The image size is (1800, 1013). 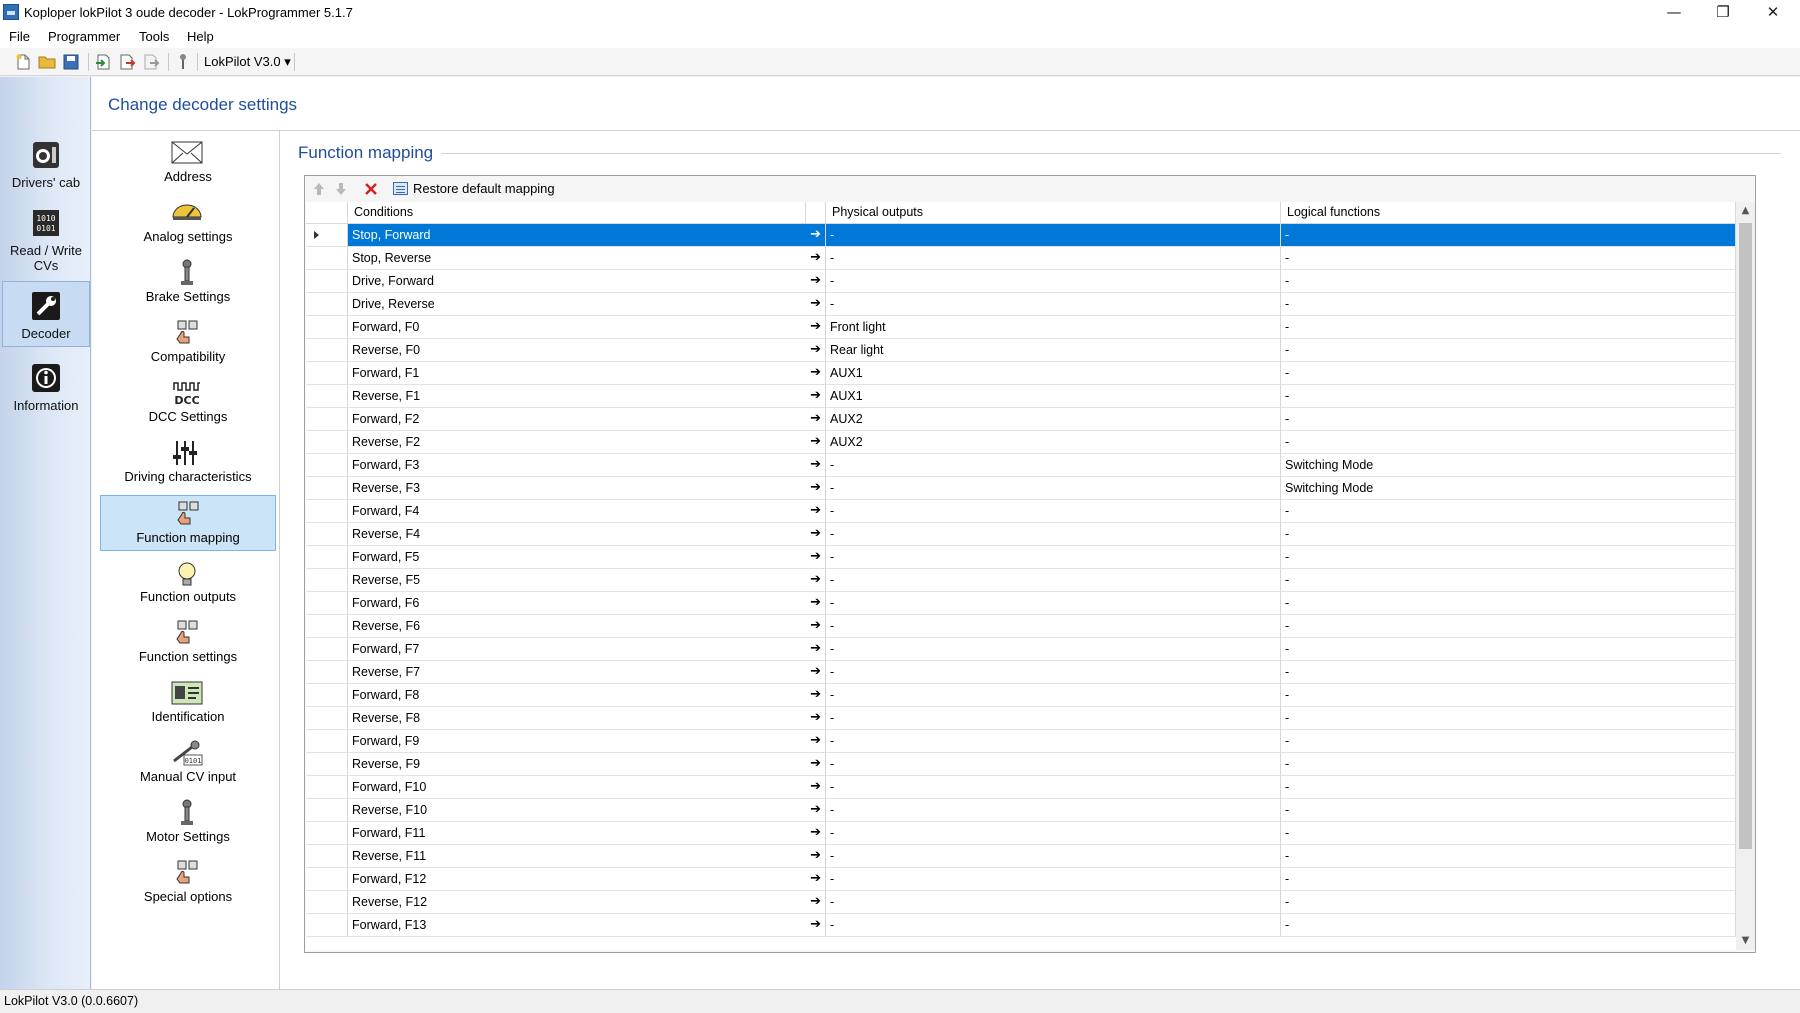 What do you see at coordinates (1021, 281) in the screenshot?
I see `table-row: Drive, Forward ➔ - -` at bounding box center [1021, 281].